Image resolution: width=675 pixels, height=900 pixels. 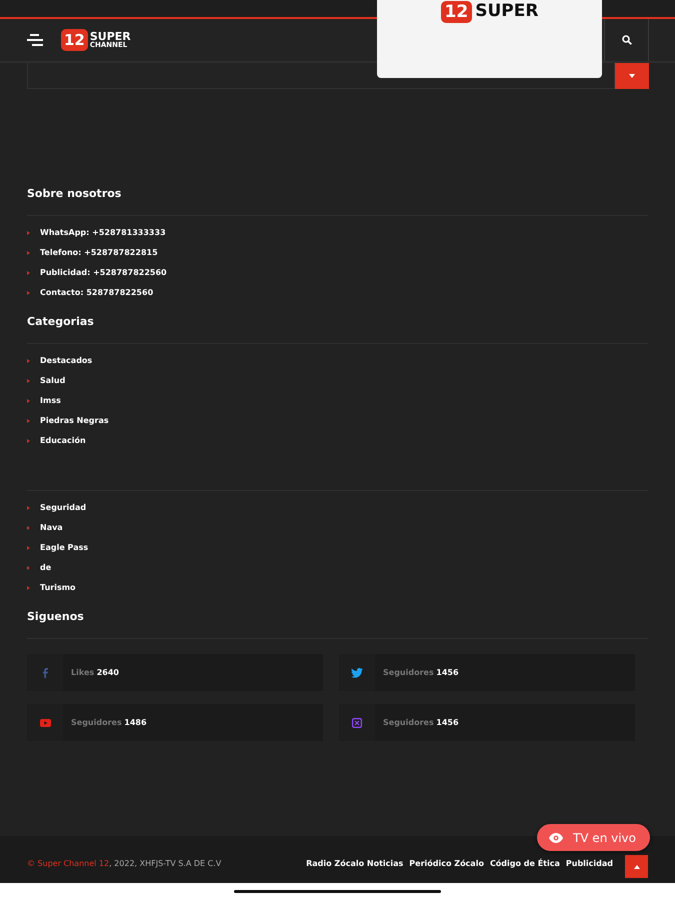 I want to click on eye-icon, so click(x=555, y=837).